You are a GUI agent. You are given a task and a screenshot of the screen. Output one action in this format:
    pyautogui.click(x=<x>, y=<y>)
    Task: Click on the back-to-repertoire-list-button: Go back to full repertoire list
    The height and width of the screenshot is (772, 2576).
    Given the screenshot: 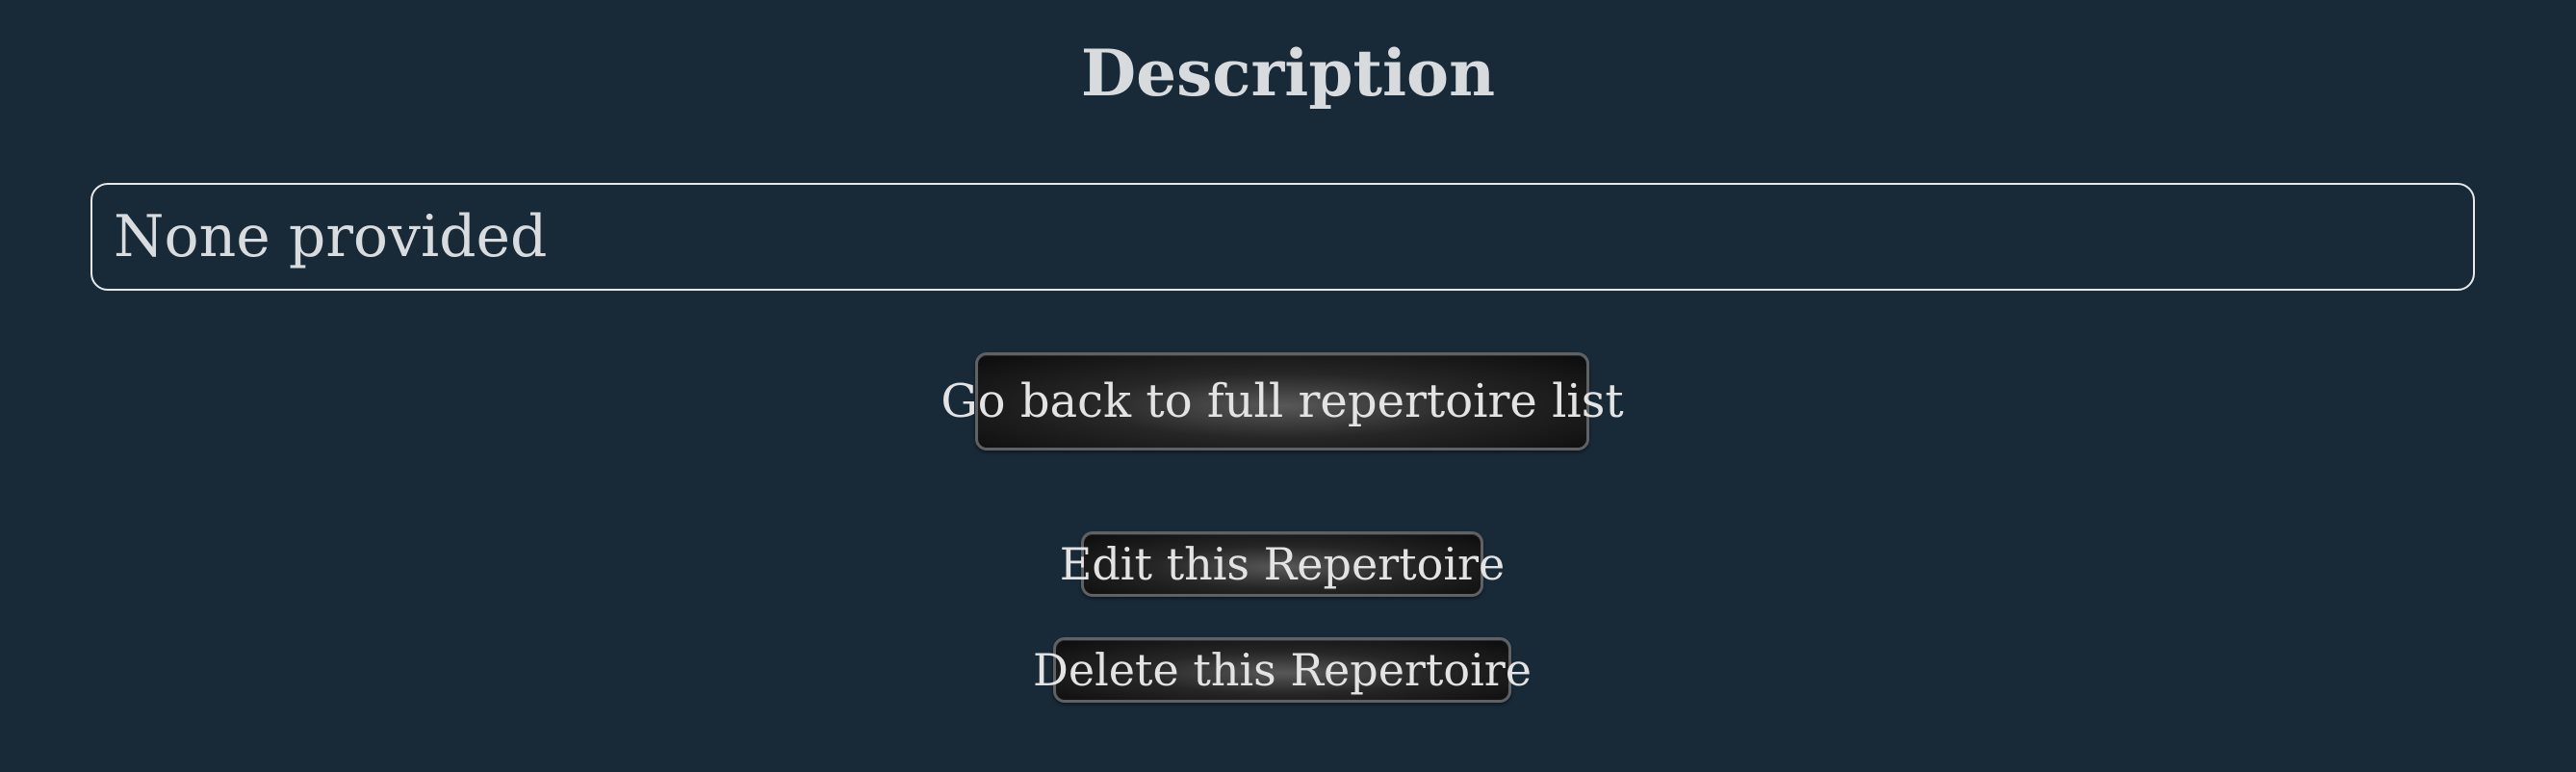 What is the action you would take?
    pyautogui.click(x=1282, y=401)
    